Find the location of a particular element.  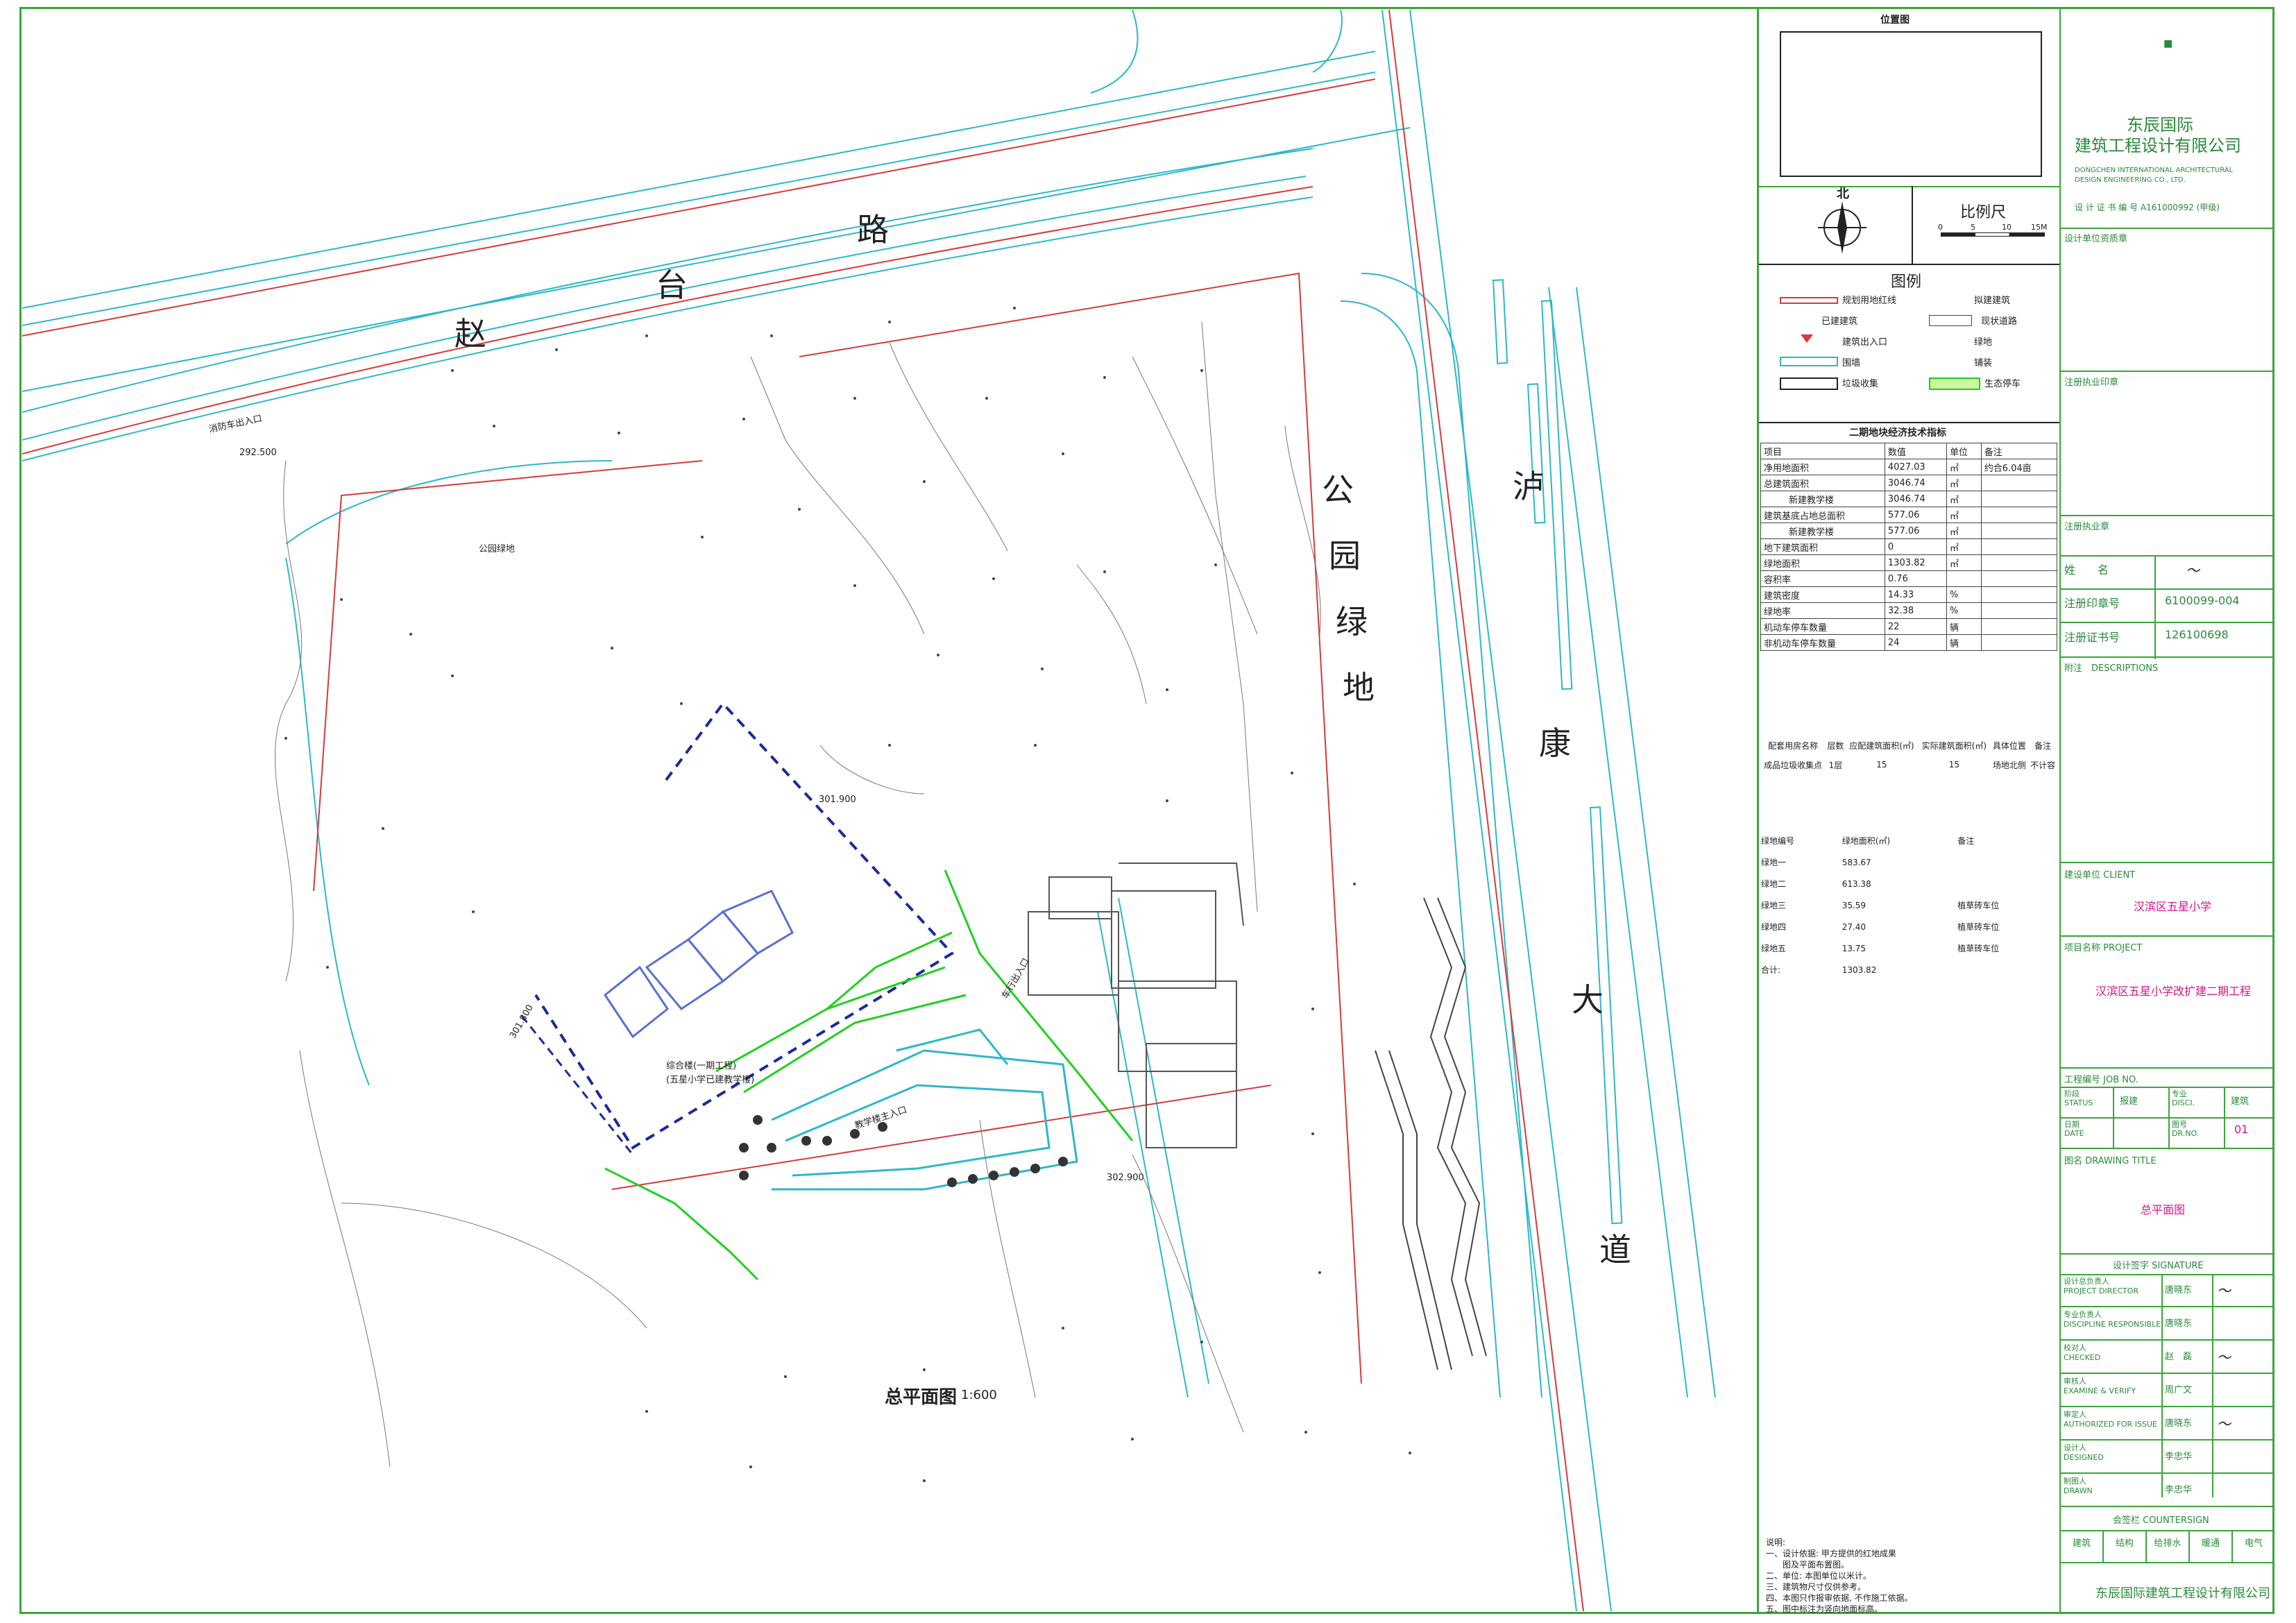

col-header: 单位 is located at coordinates (1964, 451).